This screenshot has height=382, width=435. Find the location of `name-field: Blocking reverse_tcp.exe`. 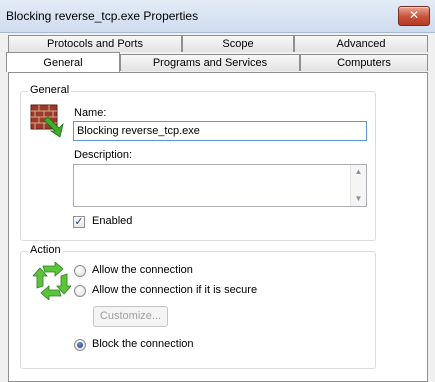

name-field: Blocking reverse_tcp.exe is located at coordinates (220, 131).